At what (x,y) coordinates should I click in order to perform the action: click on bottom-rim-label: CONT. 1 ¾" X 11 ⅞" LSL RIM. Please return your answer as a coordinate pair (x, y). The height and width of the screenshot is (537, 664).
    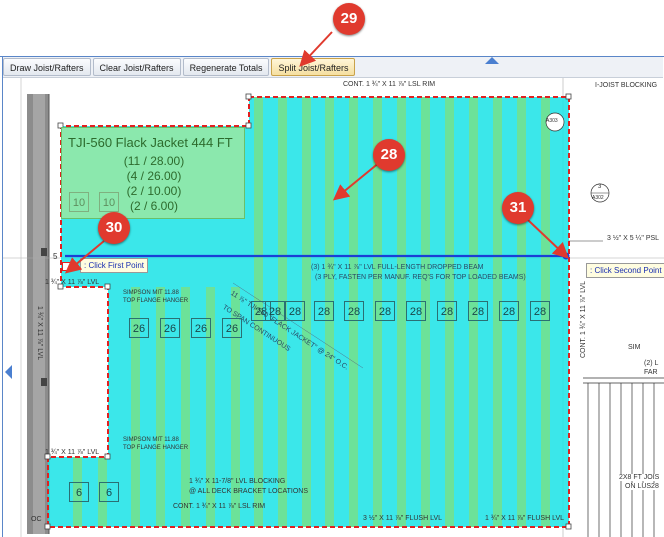
    Looking at the image, I should click on (219, 506).